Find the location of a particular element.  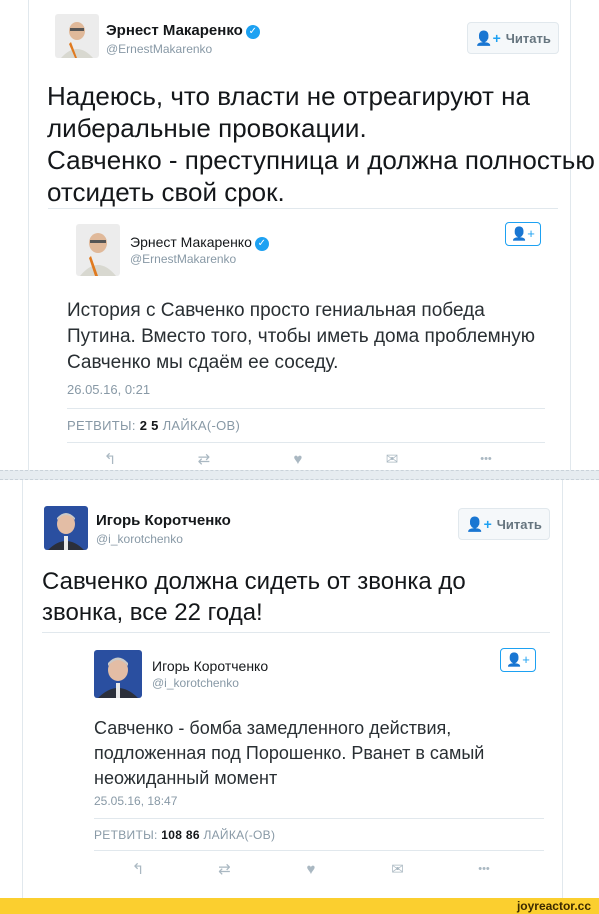

quoted-author-name: Эрнест Макаренко ✓ is located at coordinates (199, 242).